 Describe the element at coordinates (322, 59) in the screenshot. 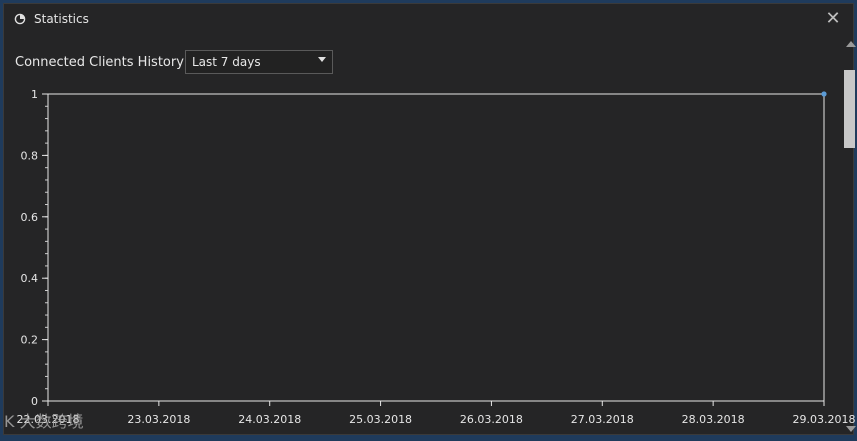

I see `chevron-down-icon` at that location.